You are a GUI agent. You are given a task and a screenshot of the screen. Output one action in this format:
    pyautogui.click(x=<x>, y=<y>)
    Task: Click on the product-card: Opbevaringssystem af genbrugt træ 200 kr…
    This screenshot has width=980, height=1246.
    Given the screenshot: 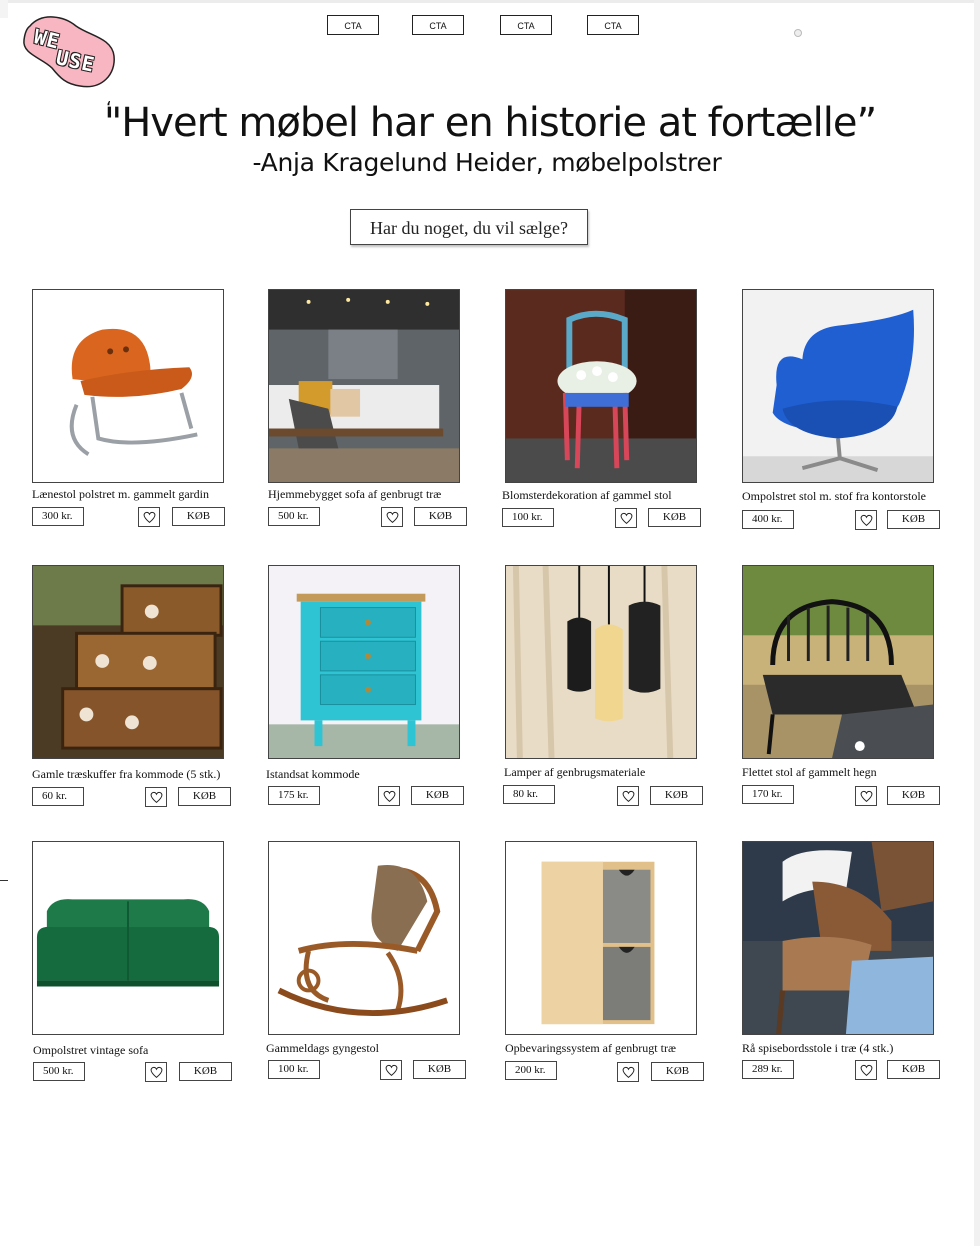 What is the action you would take?
    pyautogui.click(x=610, y=966)
    